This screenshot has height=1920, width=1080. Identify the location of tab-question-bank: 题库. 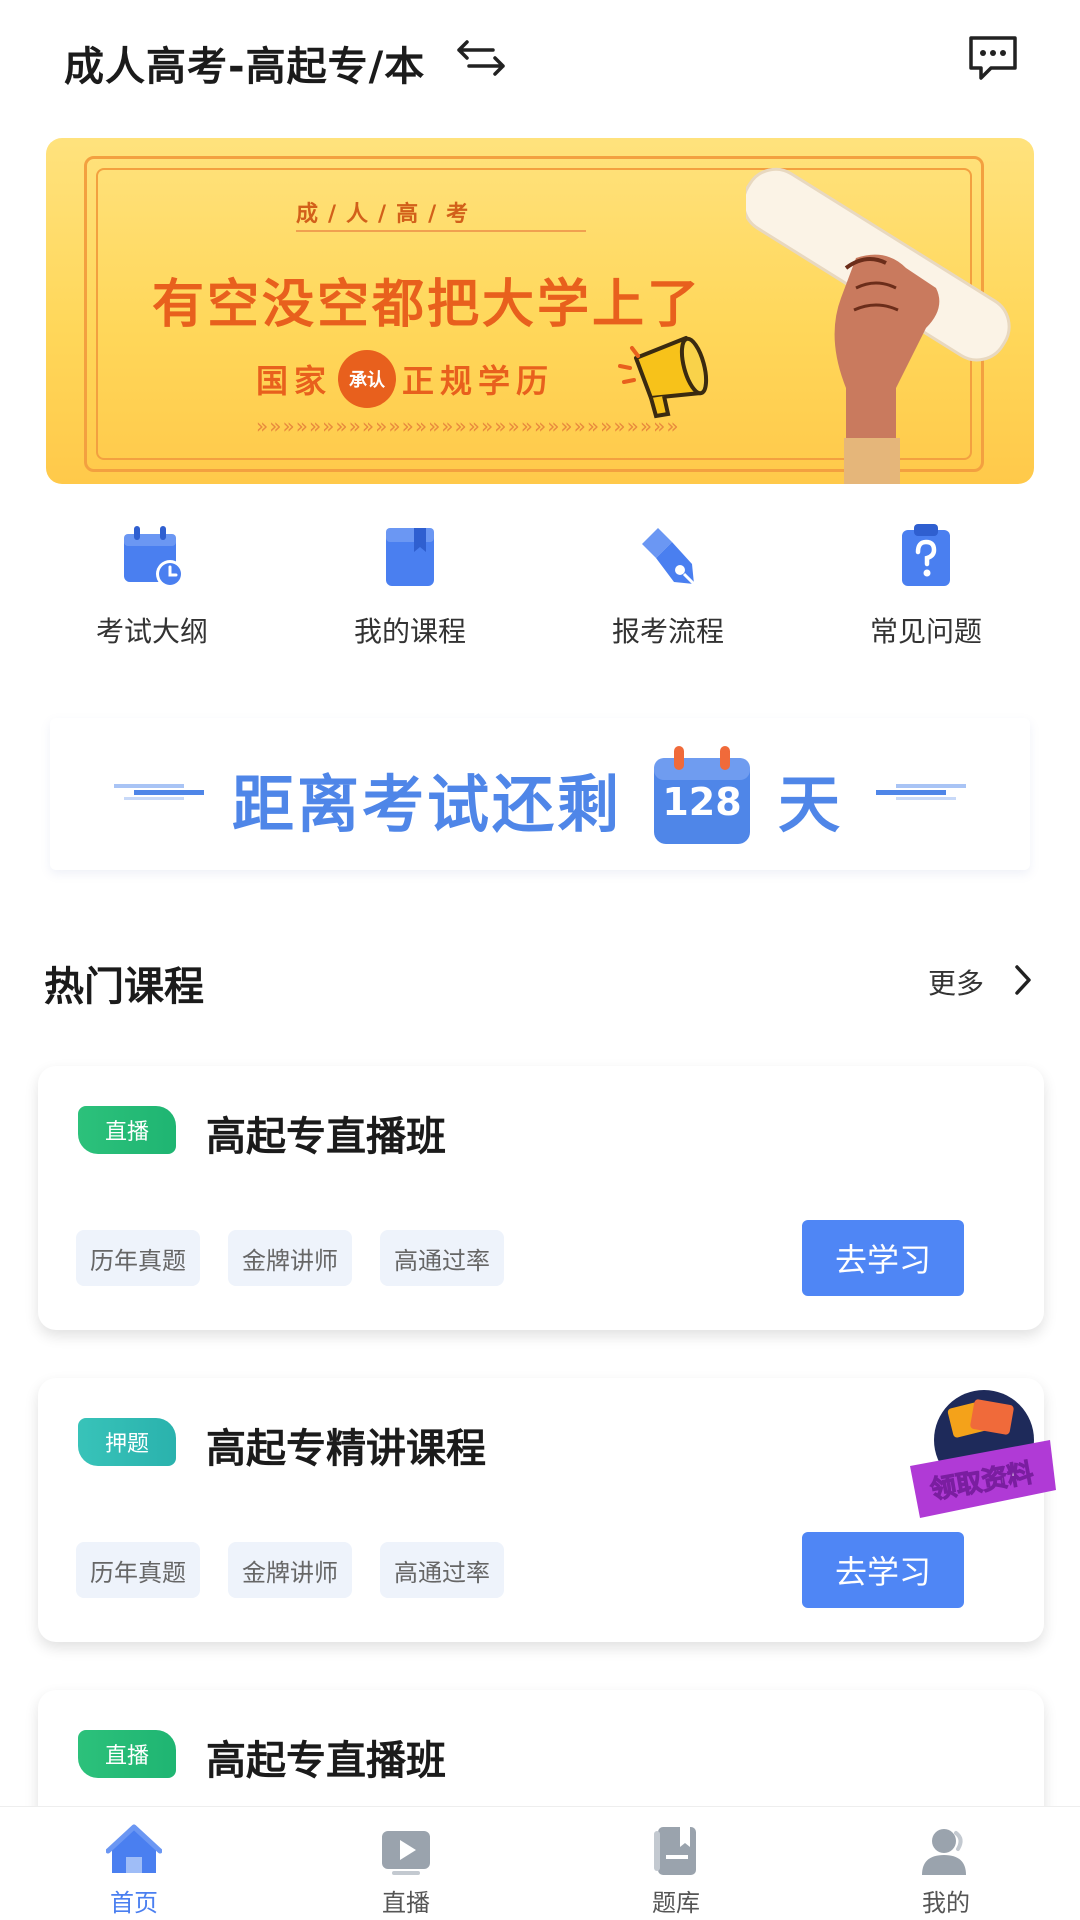
(676, 1868).